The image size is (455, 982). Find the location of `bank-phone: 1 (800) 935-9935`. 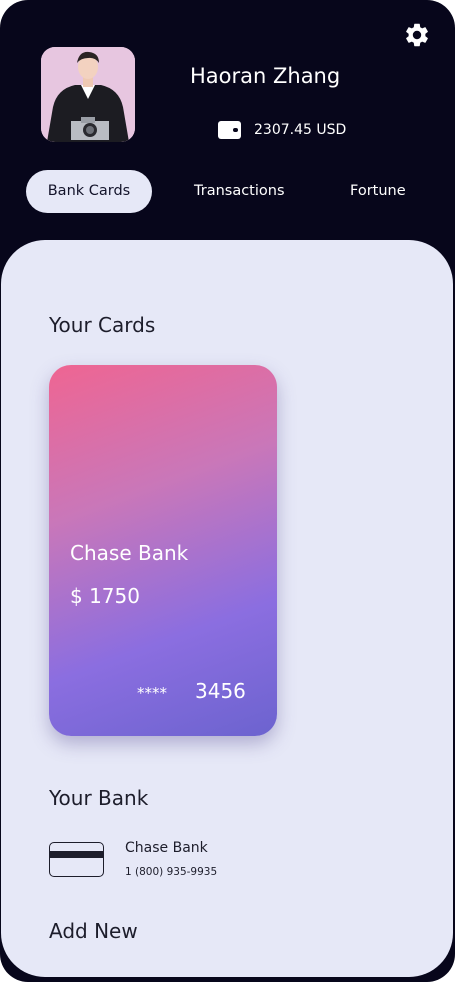

bank-phone: 1 (800) 935-9935 is located at coordinates (171, 872).